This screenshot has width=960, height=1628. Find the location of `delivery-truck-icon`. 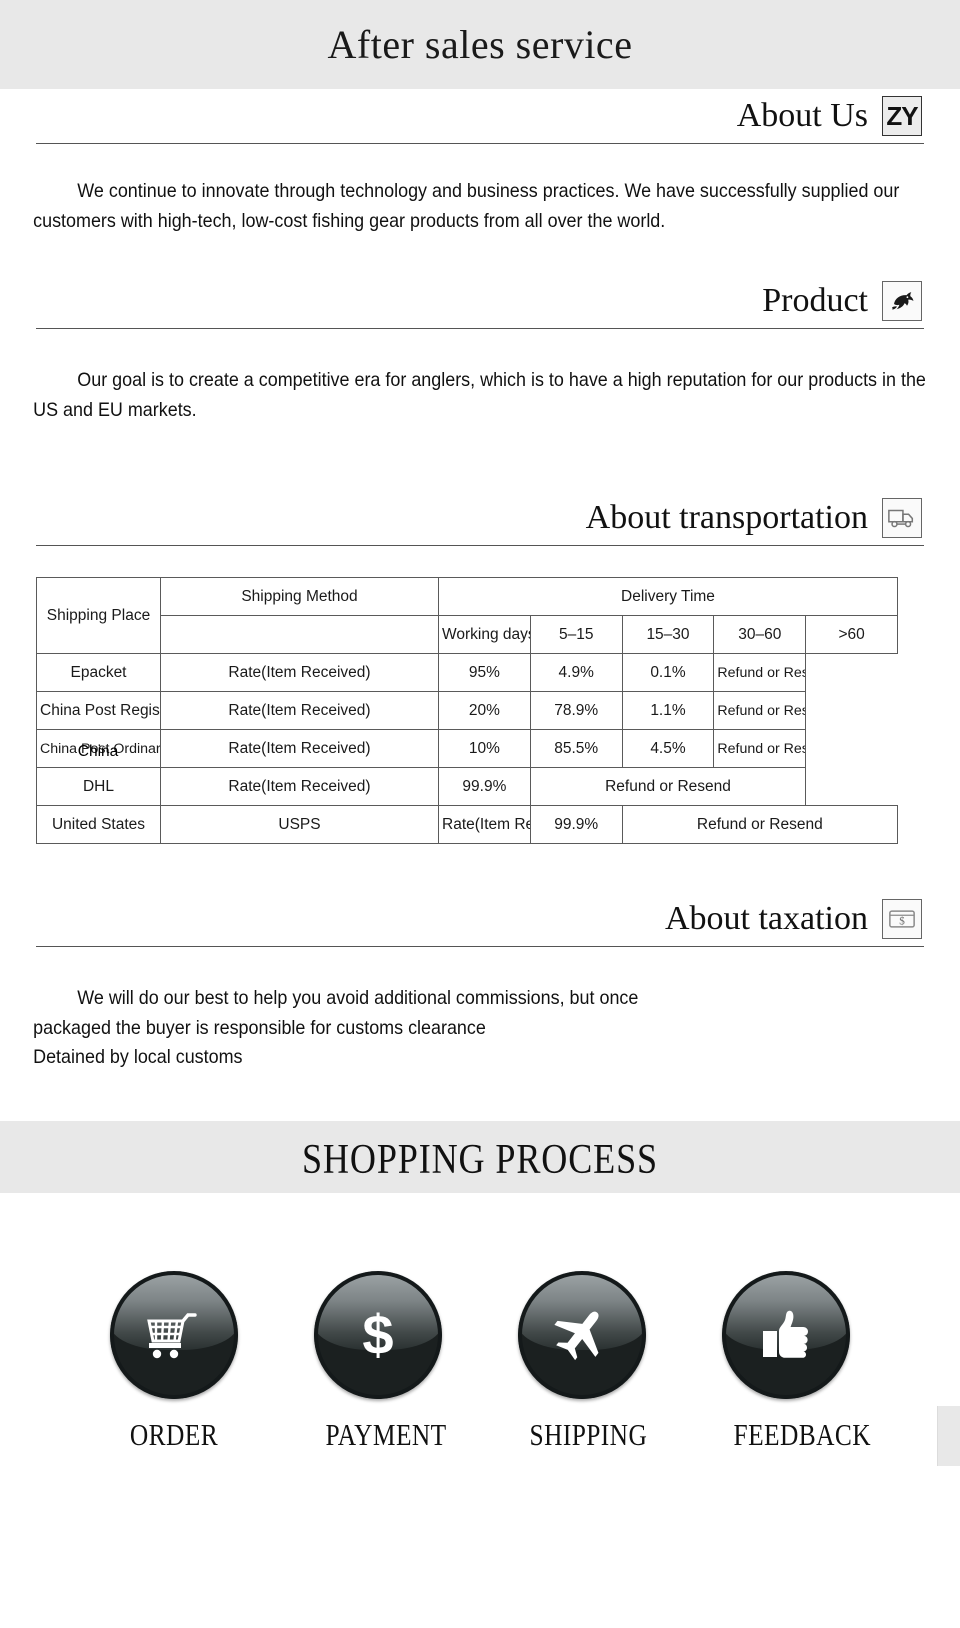

delivery-truck-icon is located at coordinates (902, 518).